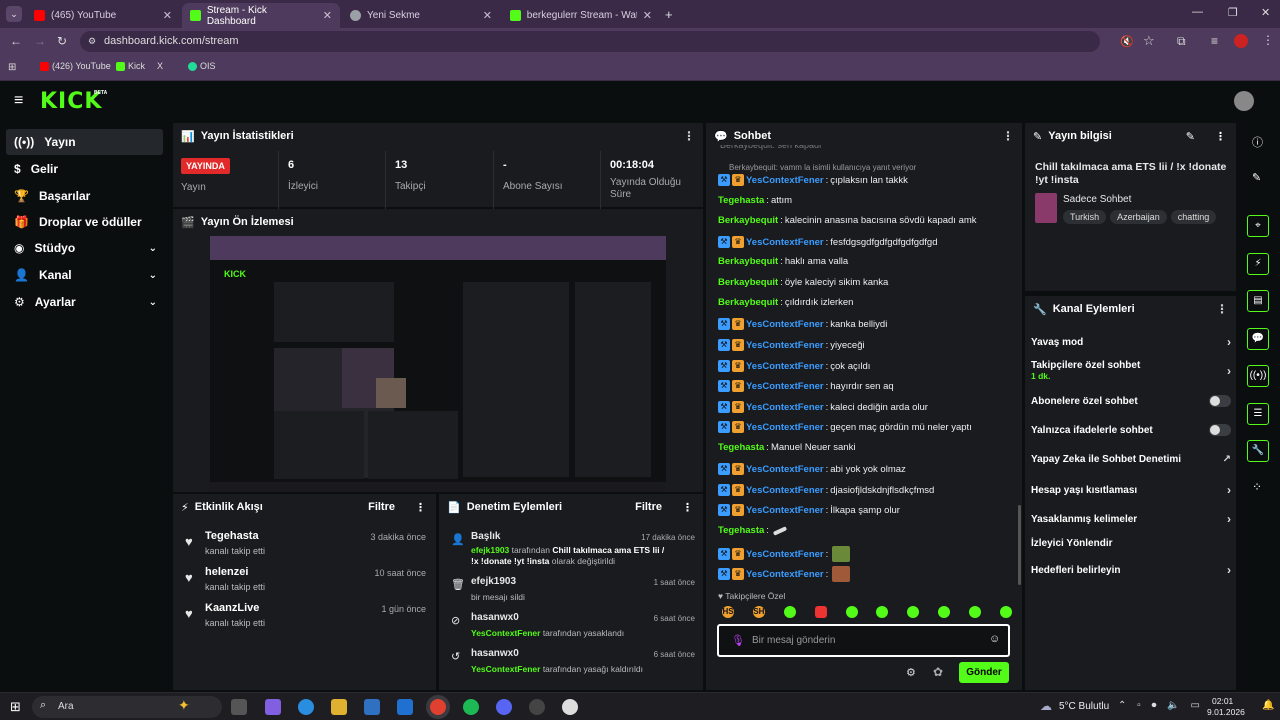 This screenshot has height=720, width=1280. I want to click on subs-only-toggle, so click(1220, 401).